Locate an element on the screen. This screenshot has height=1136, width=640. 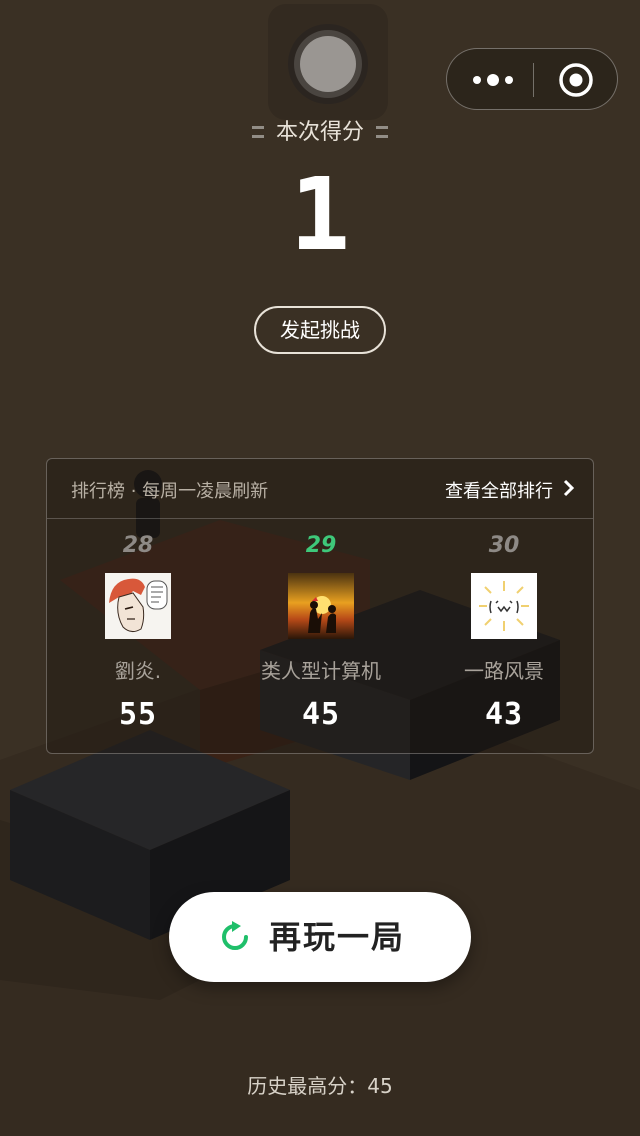
player-avatar-frame is located at coordinates (328, 62).